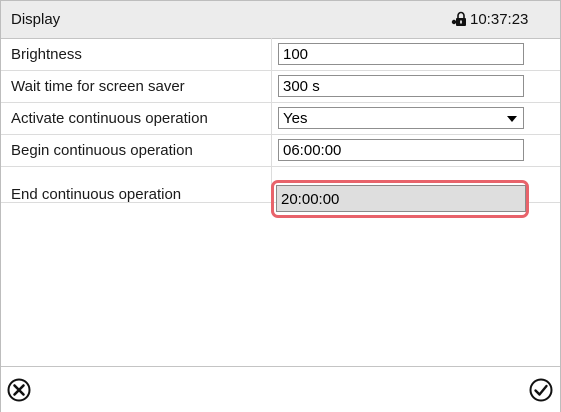 This screenshot has width=561, height=412. I want to click on setting-row-wait-time: Wait time for screen saver 300 s, so click(280, 87).